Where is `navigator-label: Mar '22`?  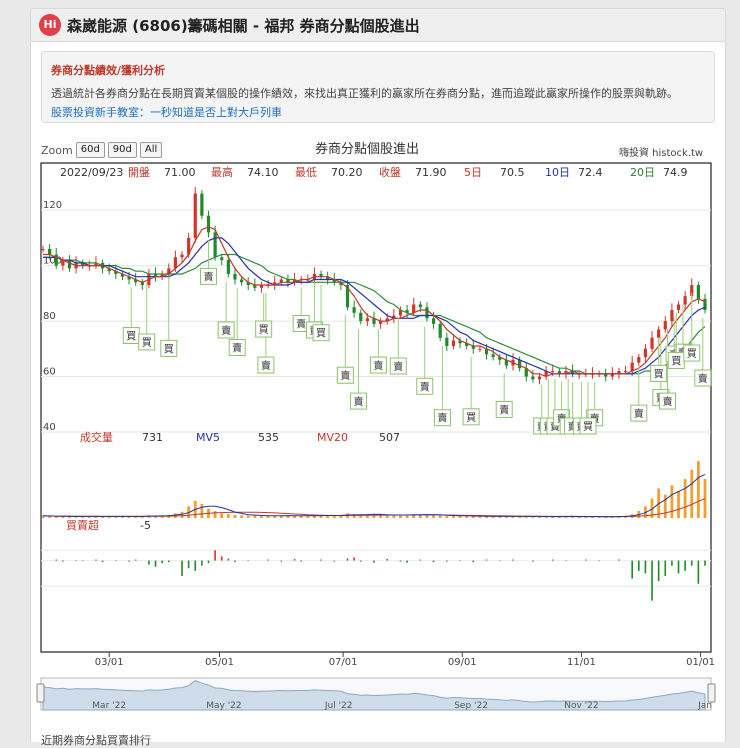
navigator-label: Mar '22 is located at coordinates (109, 706).